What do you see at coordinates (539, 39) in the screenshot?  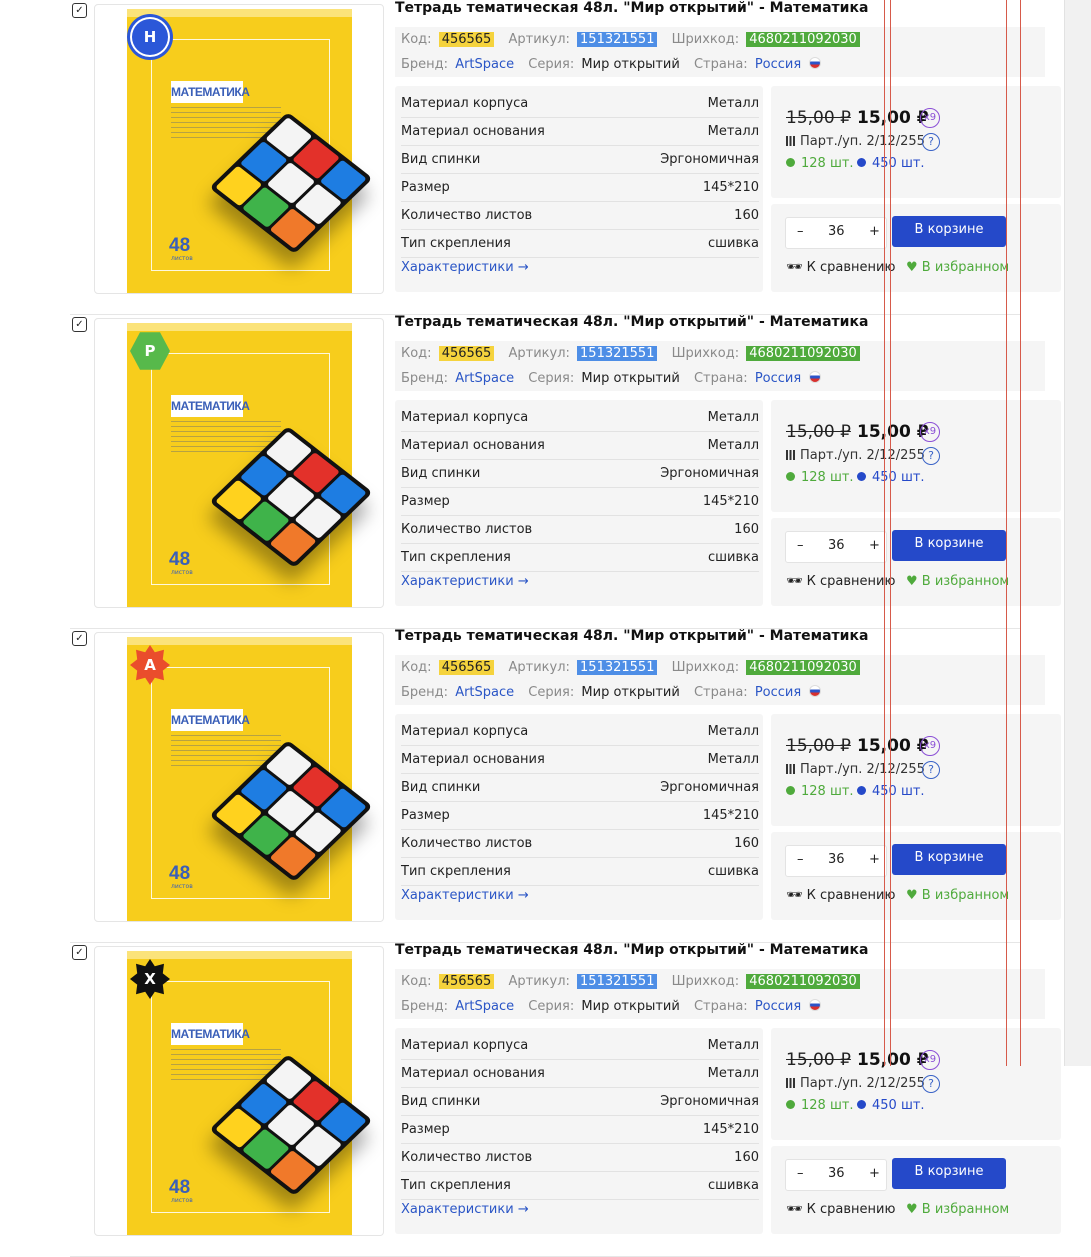 I see `article-label: Артикул:` at bounding box center [539, 39].